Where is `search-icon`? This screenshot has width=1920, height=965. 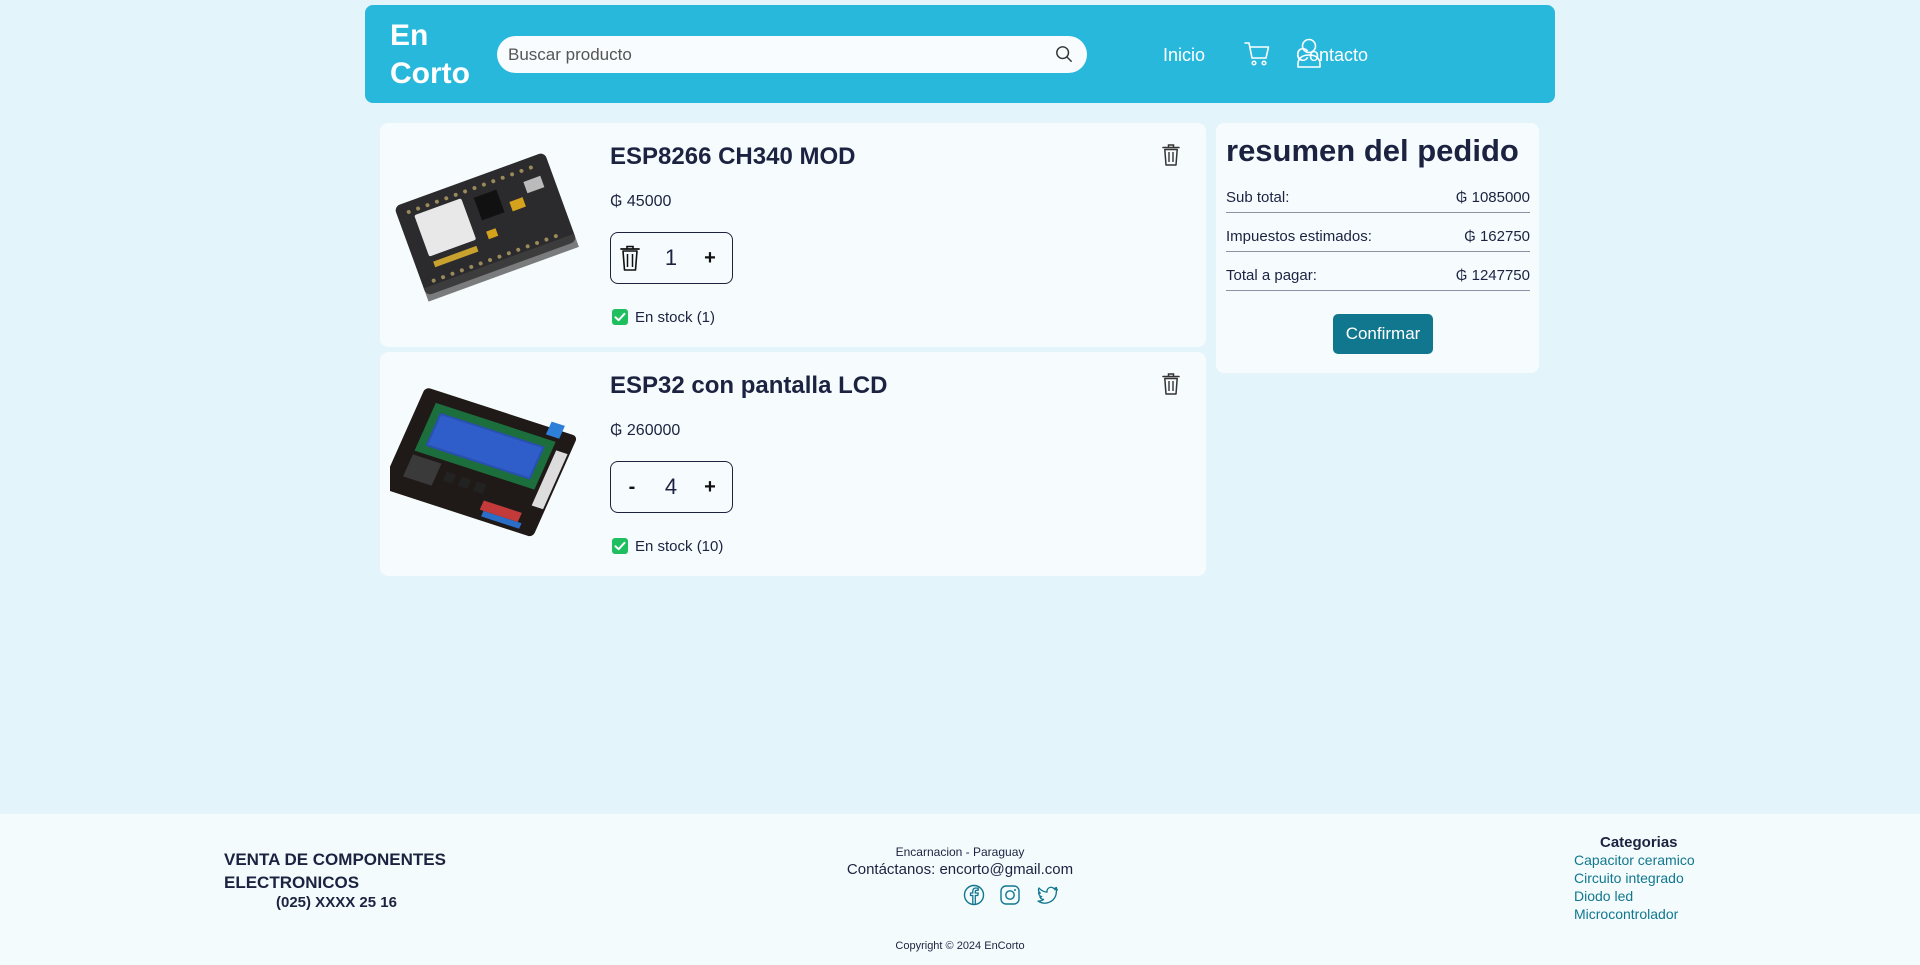 search-icon is located at coordinates (1064, 54).